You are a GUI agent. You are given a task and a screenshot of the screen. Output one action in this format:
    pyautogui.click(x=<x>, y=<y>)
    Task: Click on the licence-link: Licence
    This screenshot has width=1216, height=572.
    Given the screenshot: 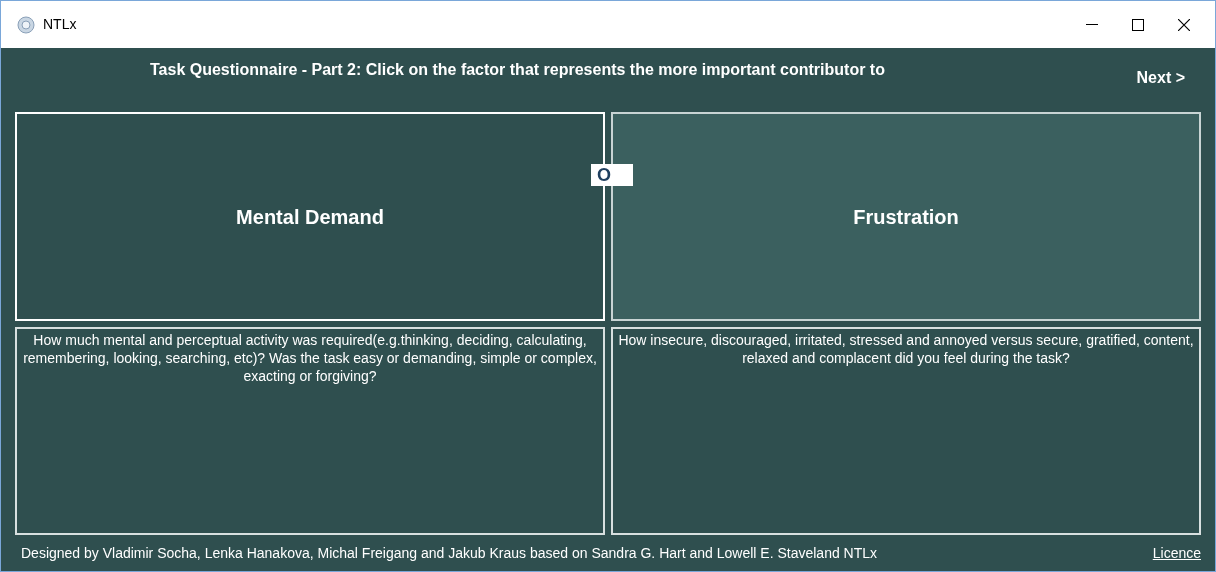 What is the action you would take?
    pyautogui.click(x=1176, y=553)
    